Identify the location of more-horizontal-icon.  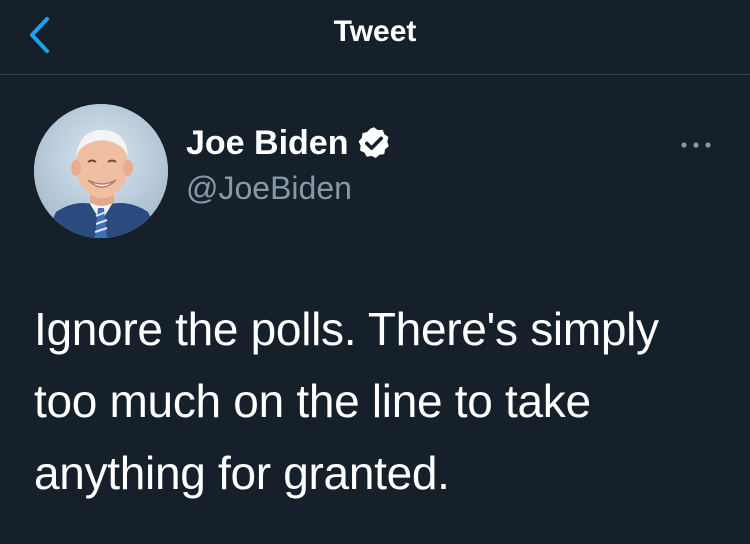
(696, 145).